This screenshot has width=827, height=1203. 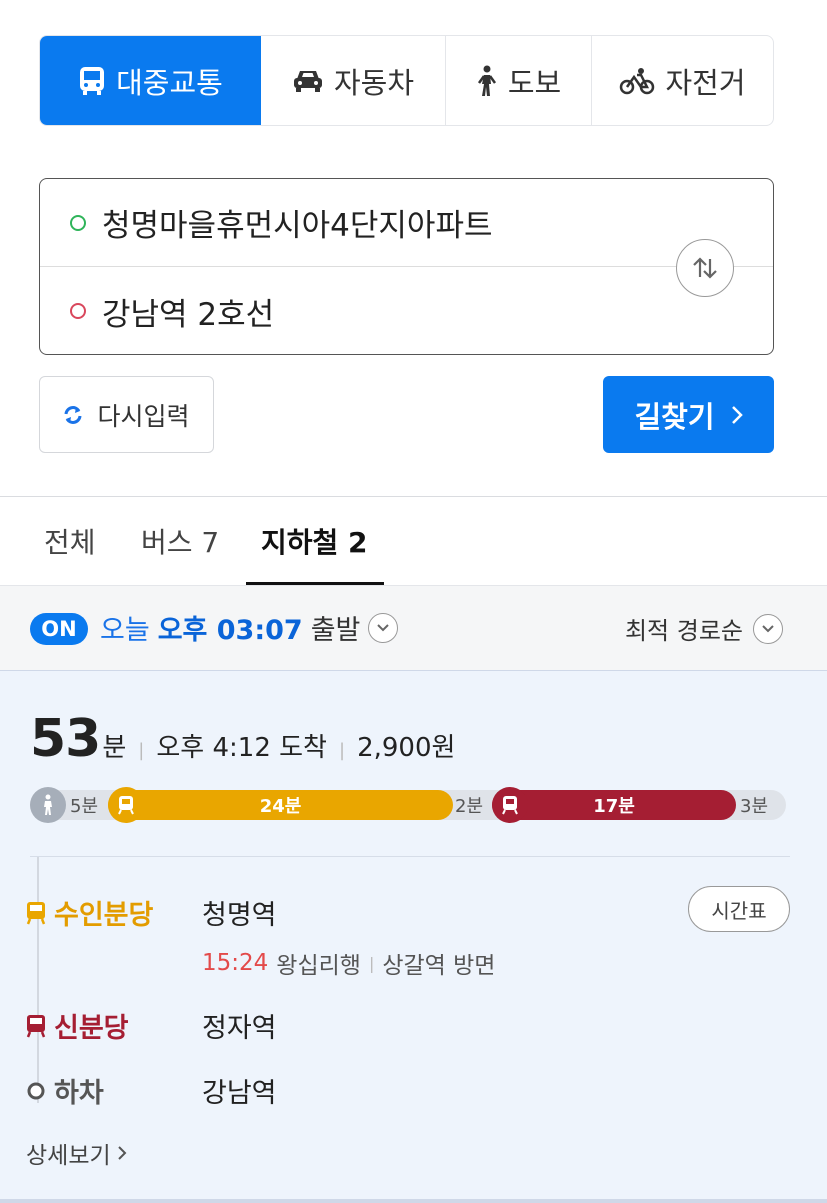 I want to click on sort-label: 최적 경로순, so click(x=683, y=631).